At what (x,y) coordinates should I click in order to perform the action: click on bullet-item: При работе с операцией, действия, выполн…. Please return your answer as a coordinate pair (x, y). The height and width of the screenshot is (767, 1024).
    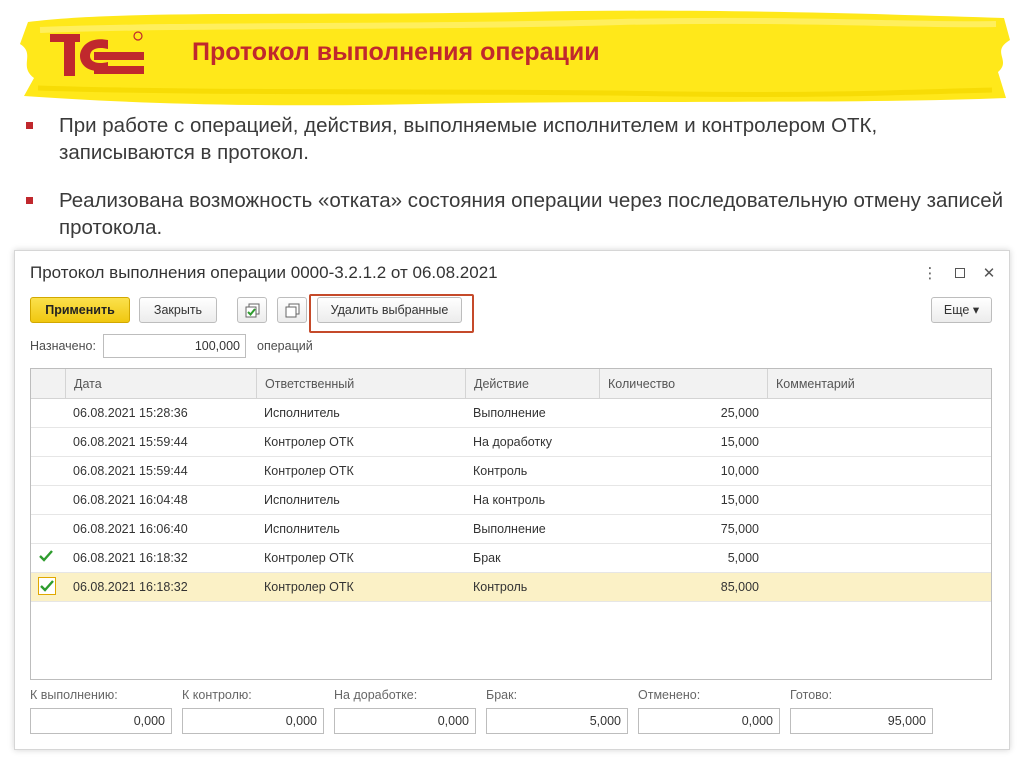
    Looking at the image, I should click on (517, 139).